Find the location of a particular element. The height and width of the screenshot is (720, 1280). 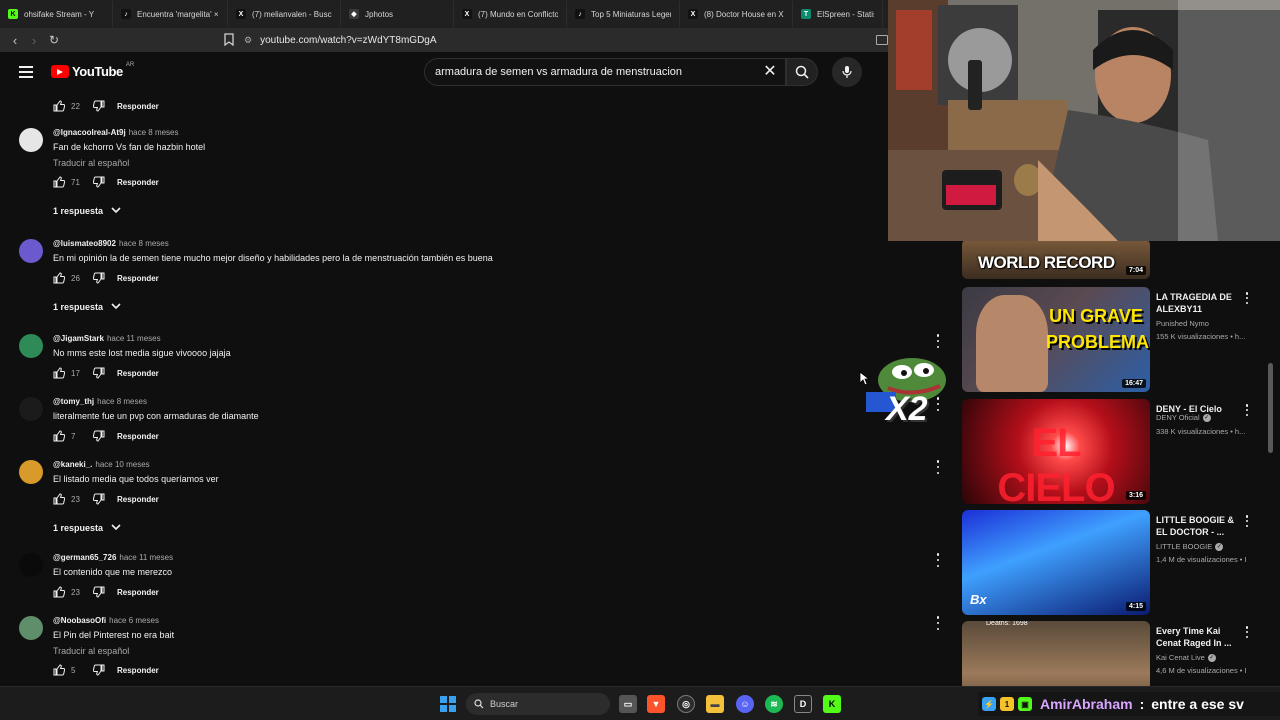

comment-author: @german65_726 is located at coordinates (84, 557).